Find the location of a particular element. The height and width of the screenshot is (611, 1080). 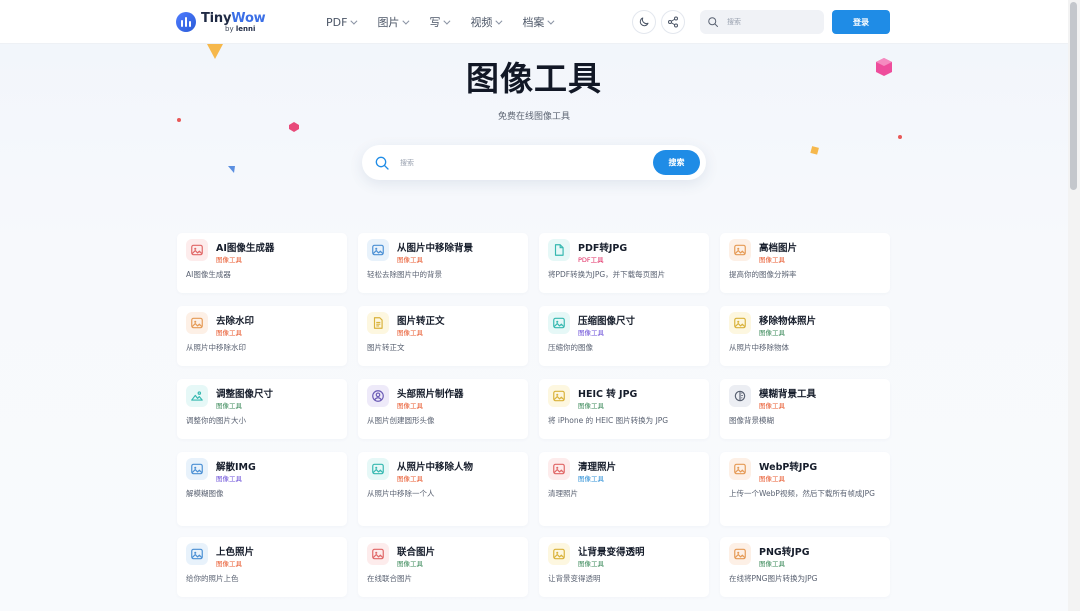

logo: TinyWow by lenni is located at coordinates (221, 22).